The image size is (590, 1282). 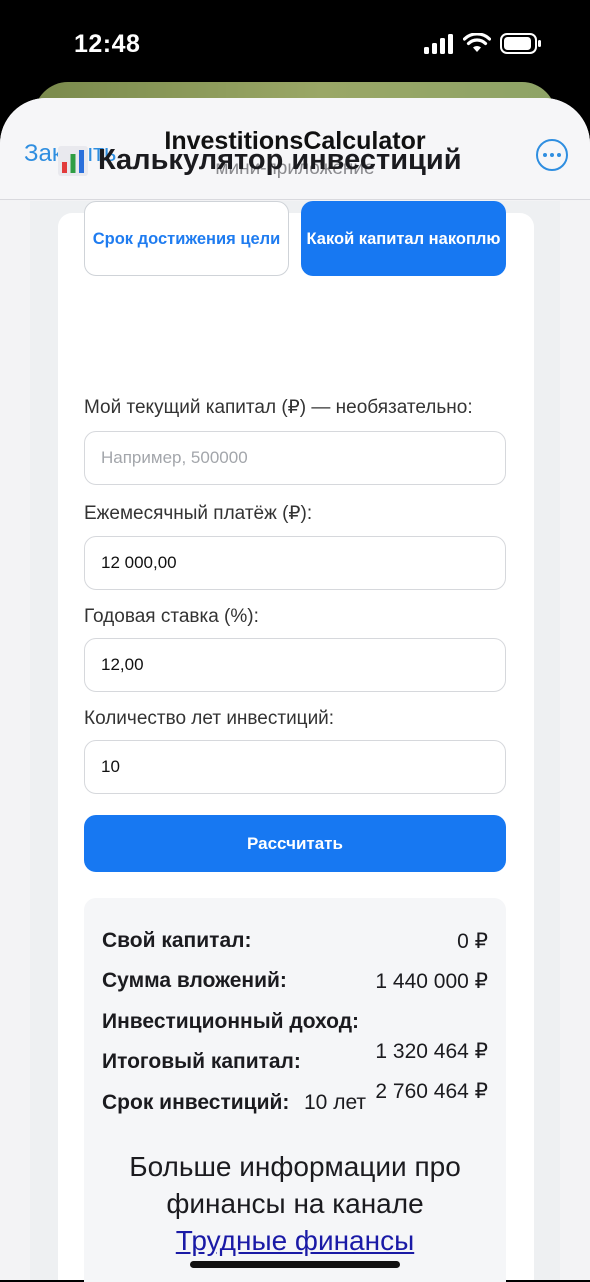 I want to click on status-time: 12:48, so click(x=107, y=44).